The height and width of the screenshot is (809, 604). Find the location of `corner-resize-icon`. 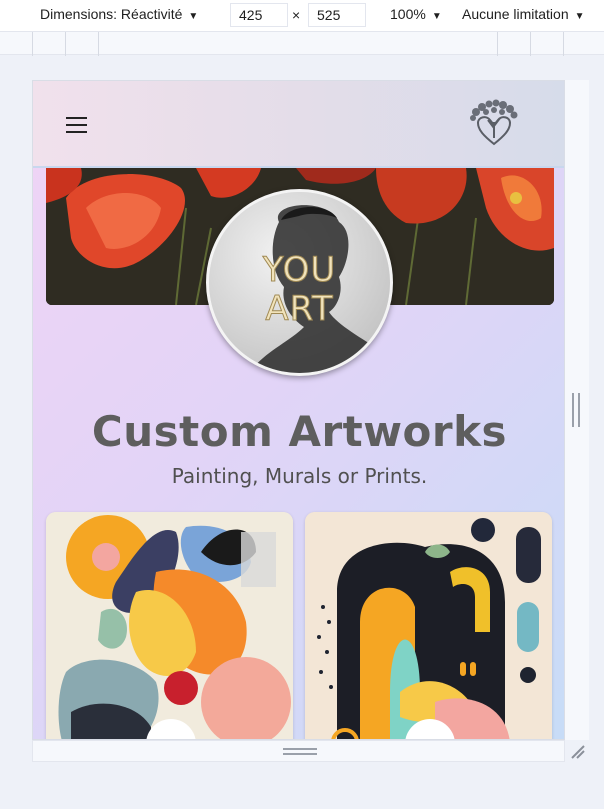

corner-resize-icon is located at coordinates (577, 751).